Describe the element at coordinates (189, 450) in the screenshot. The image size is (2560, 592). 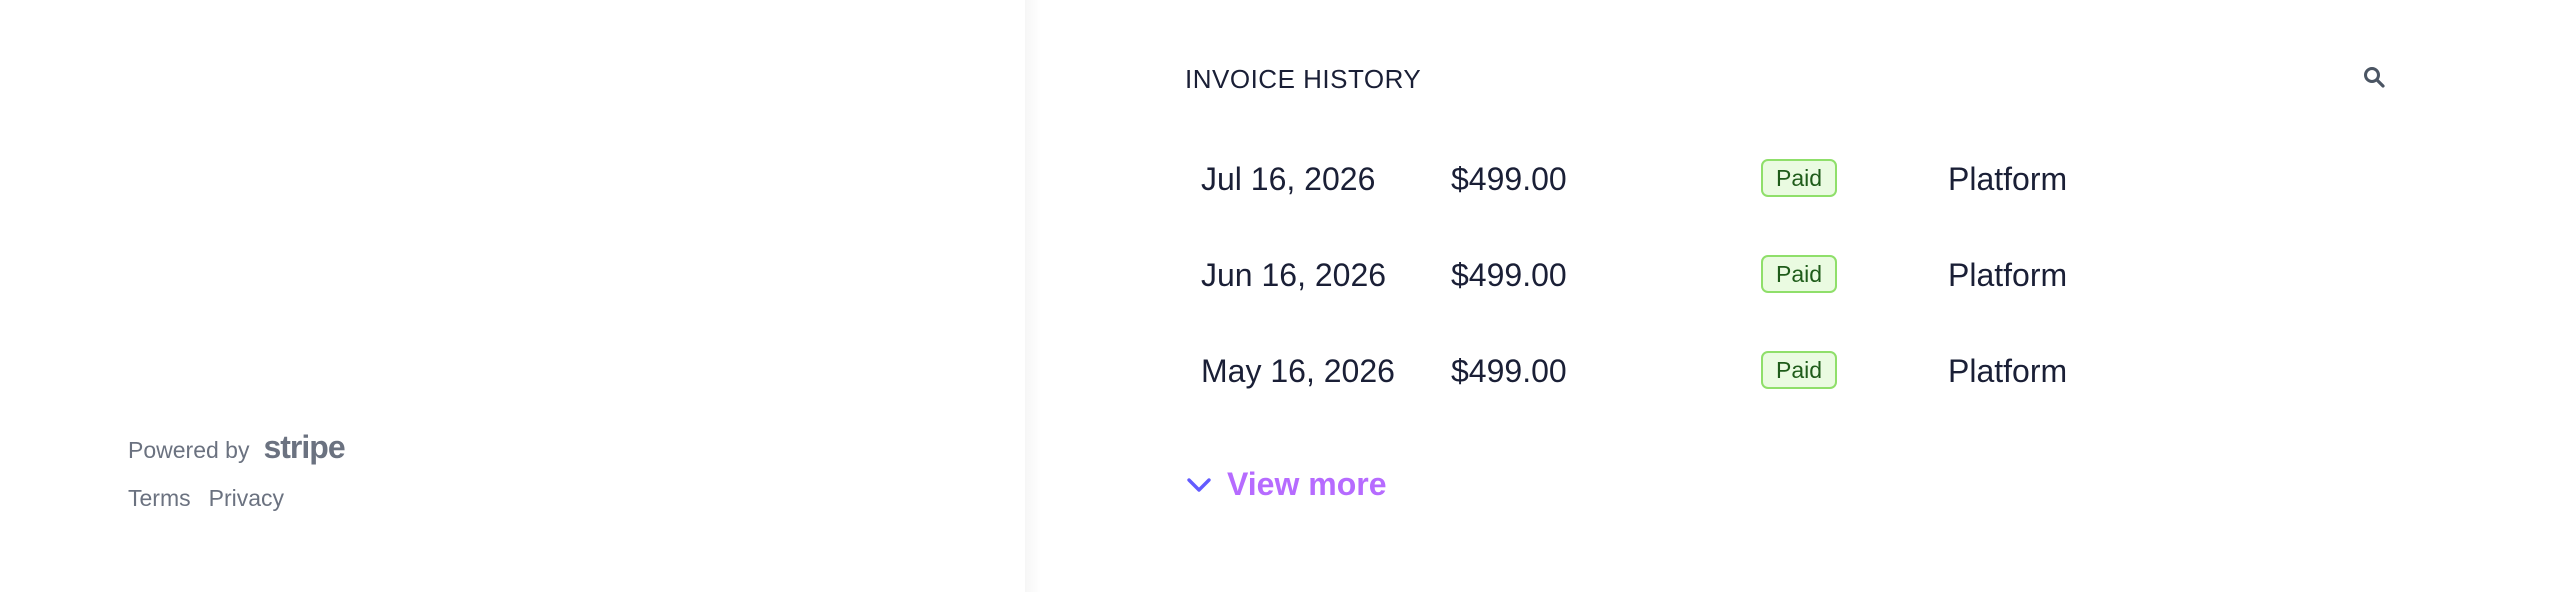
I see `powered-by-label: Powered by` at that location.